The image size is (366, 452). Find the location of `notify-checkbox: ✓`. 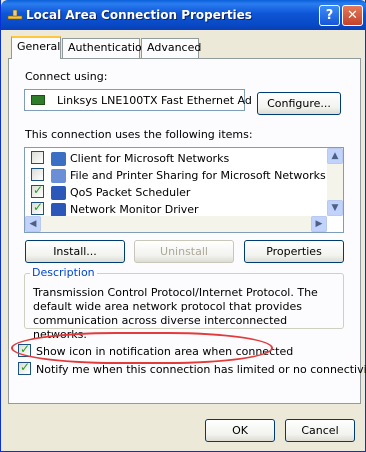

notify-checkbox: ✓ is located at coordinates (24, 367).